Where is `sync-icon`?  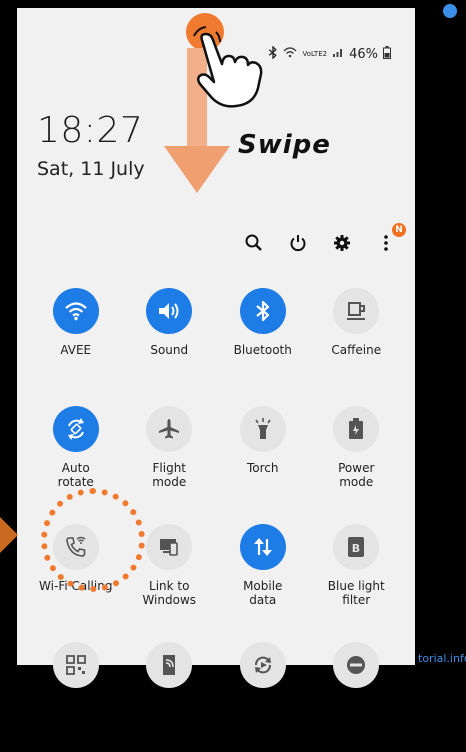 sync-icon is located at coordinates (262, 665).